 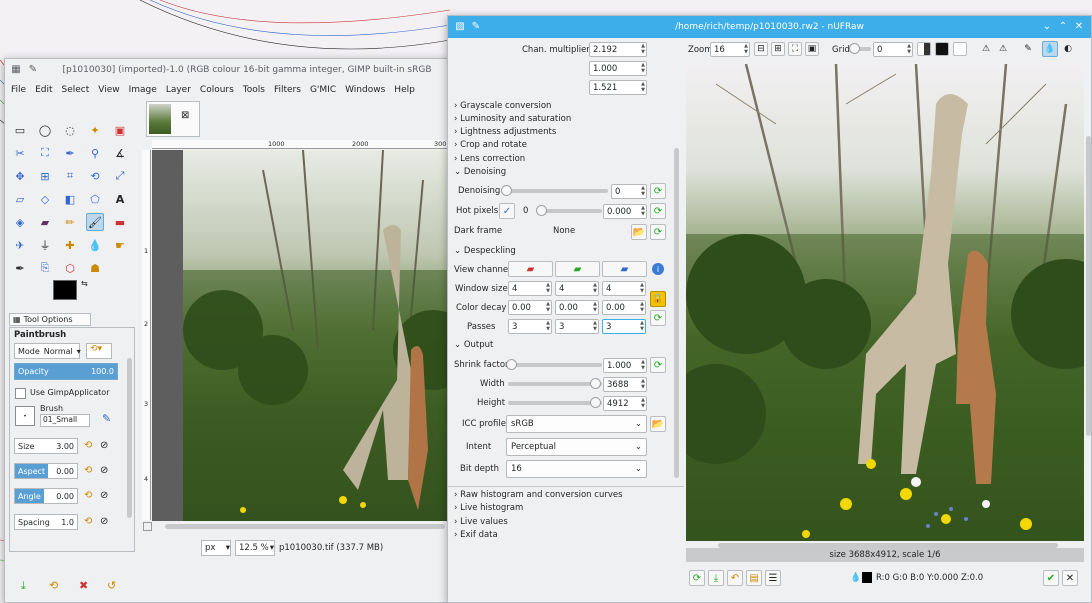 What do you see at coordinates (45, 245) in the screenshot?
I see `ink-icon: ⏚` at bounding box center [45, 245].